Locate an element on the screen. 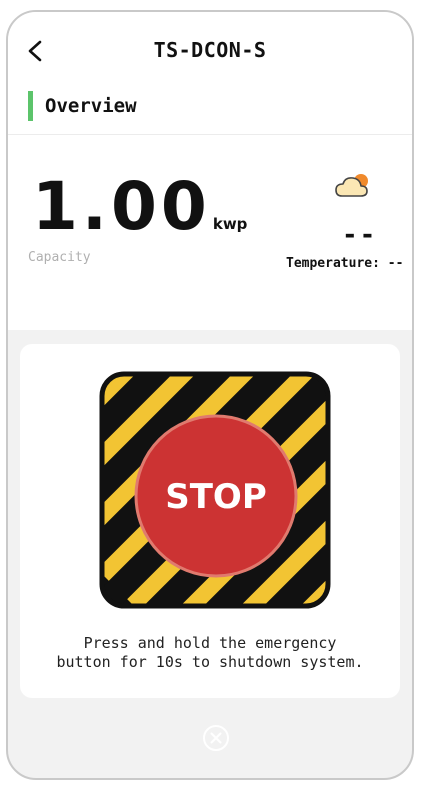 This screenshot has height=787, width=422. capacity-block: 1.00 kwp is located at coordinates (139, 207).